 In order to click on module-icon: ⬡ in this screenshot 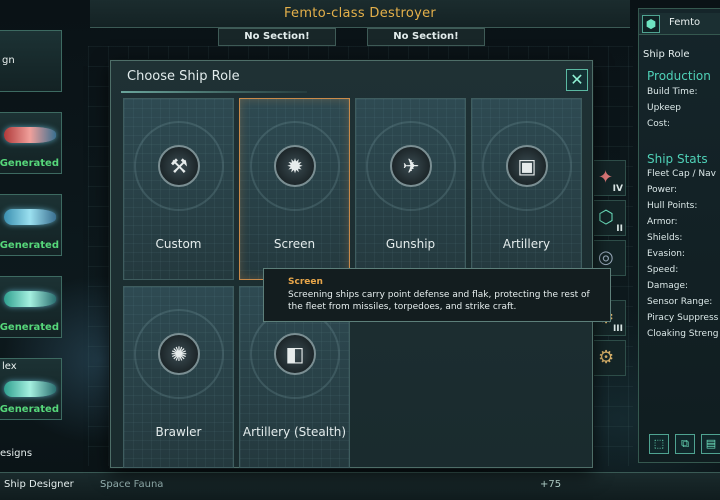, I will do `click(606, 217)`.